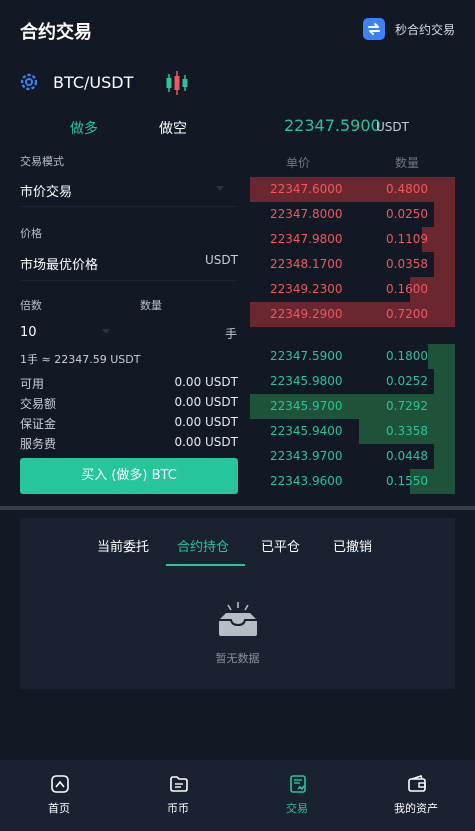 The height and width of the screenshot is (831, 475). What do you see at coordinates (80, 359) in the screenshot?
I see `lot-note: 1手 ≈ 22347.59 USDT` at bounding box center [80, 359].